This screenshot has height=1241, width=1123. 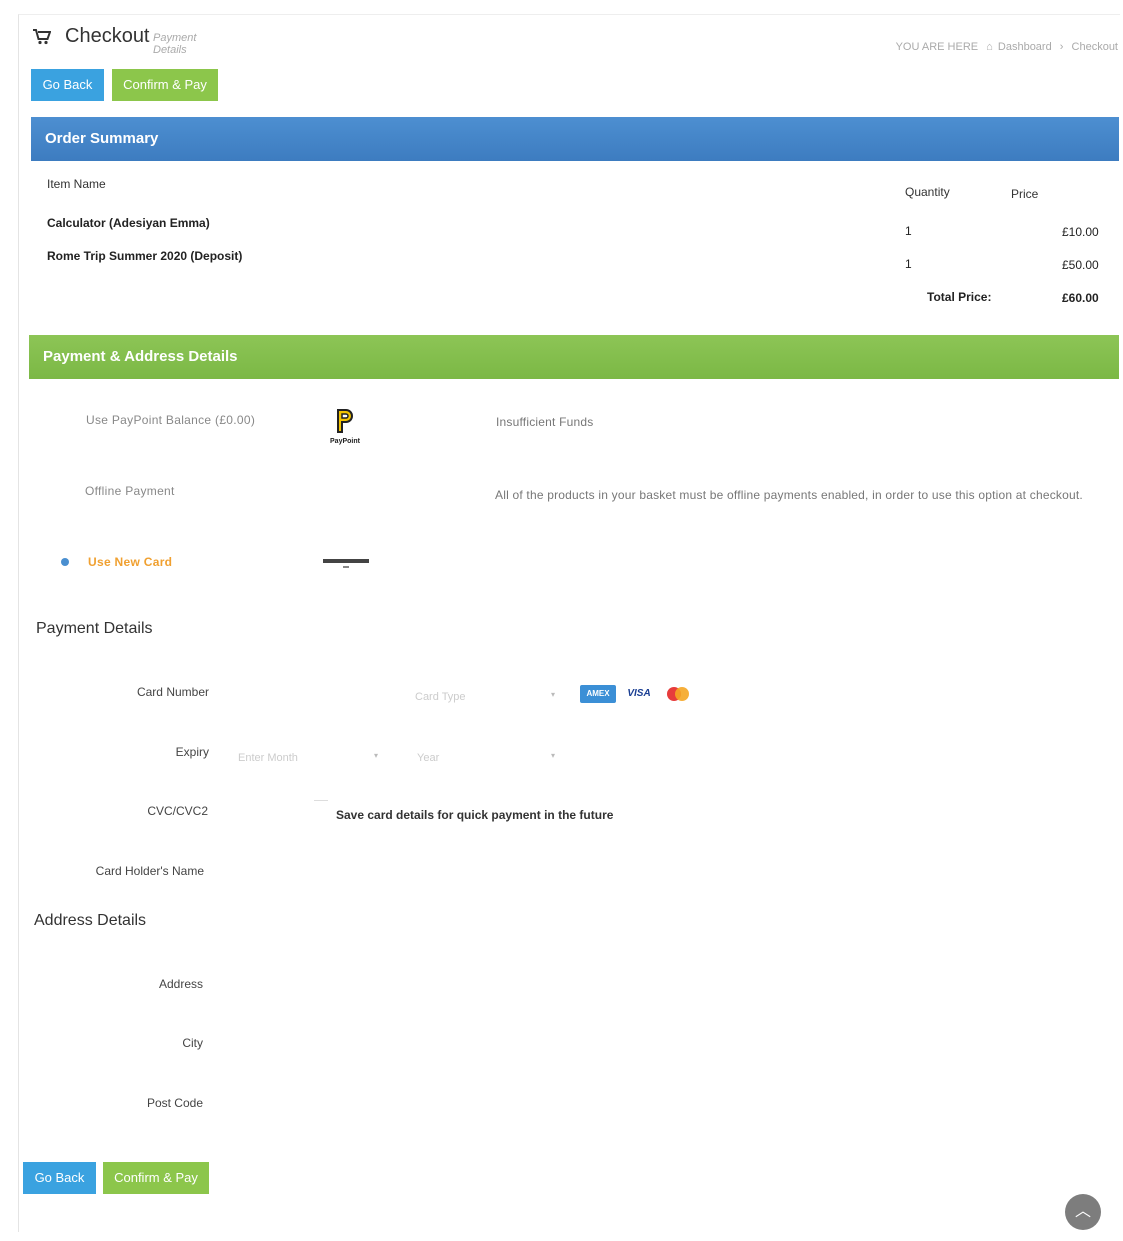 I want to click on card-type-select: Card Type ▾, so click(x=490, y=696).